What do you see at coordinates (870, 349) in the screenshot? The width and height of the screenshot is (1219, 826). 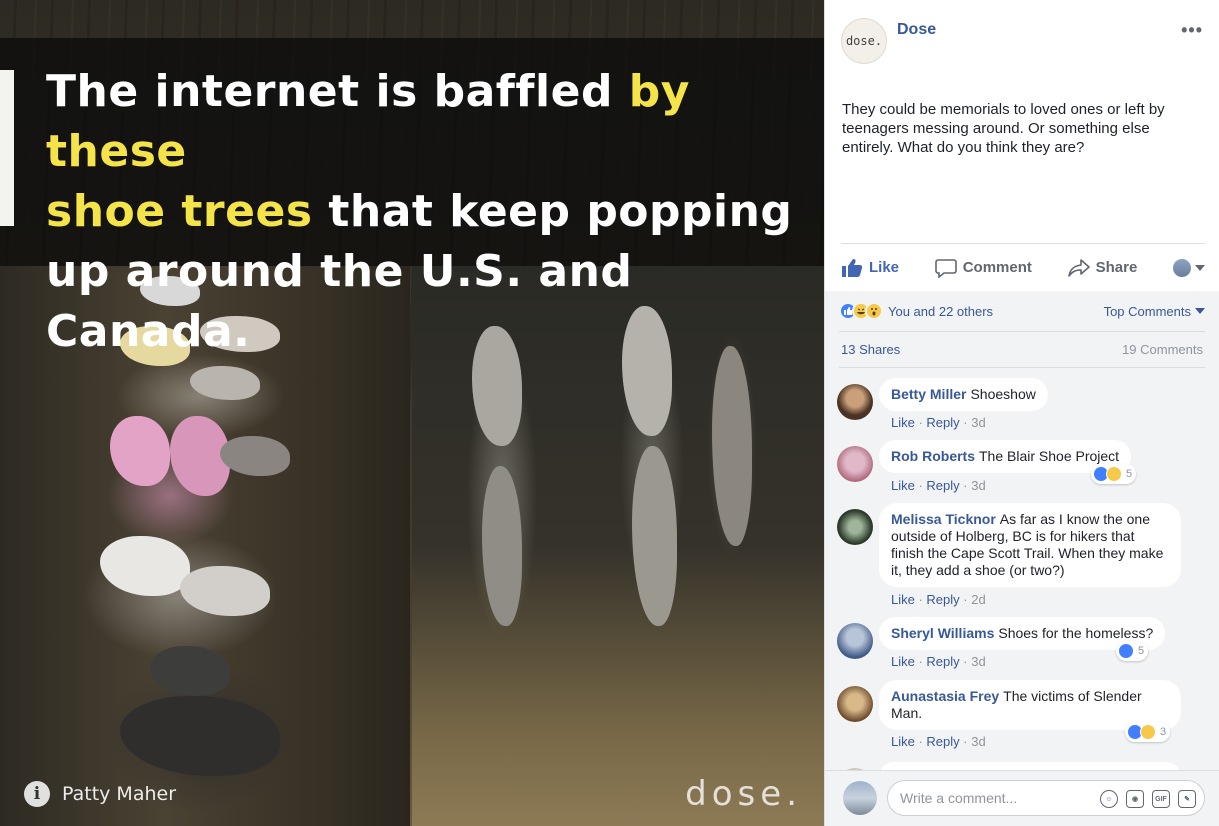 I see `shares-count-link: 13 Shares` at bounding box center [870, 349].